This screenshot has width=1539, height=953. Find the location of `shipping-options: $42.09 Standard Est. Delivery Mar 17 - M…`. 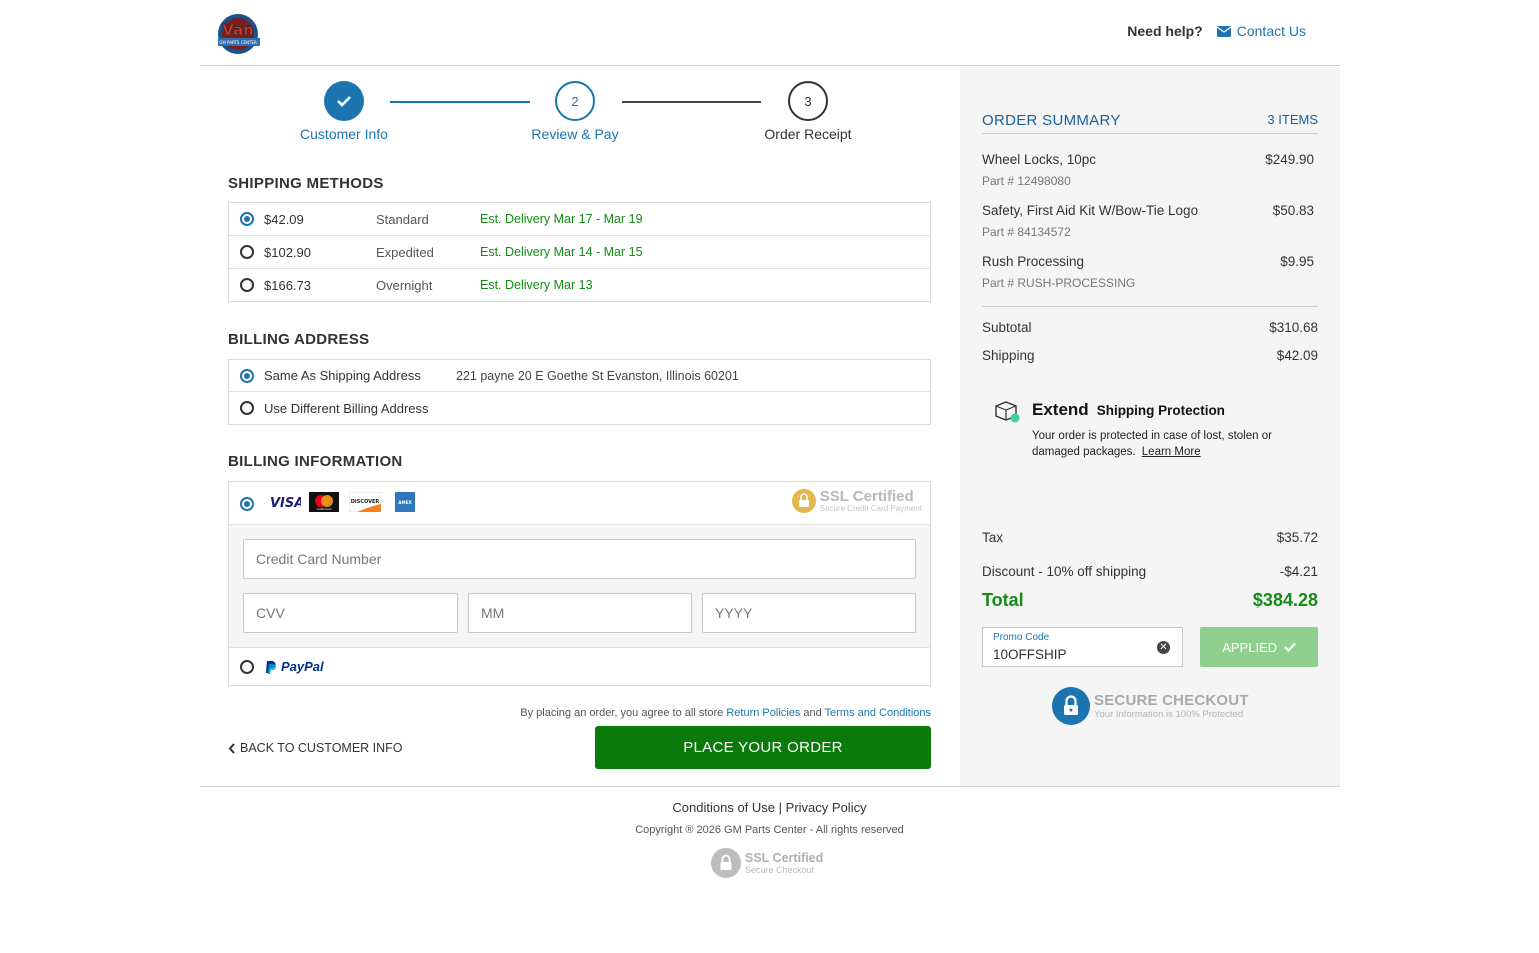

shipping-options: $42.09 Standard Est. Delivery Mar 17 - M… is located at coordinates (579, 252).